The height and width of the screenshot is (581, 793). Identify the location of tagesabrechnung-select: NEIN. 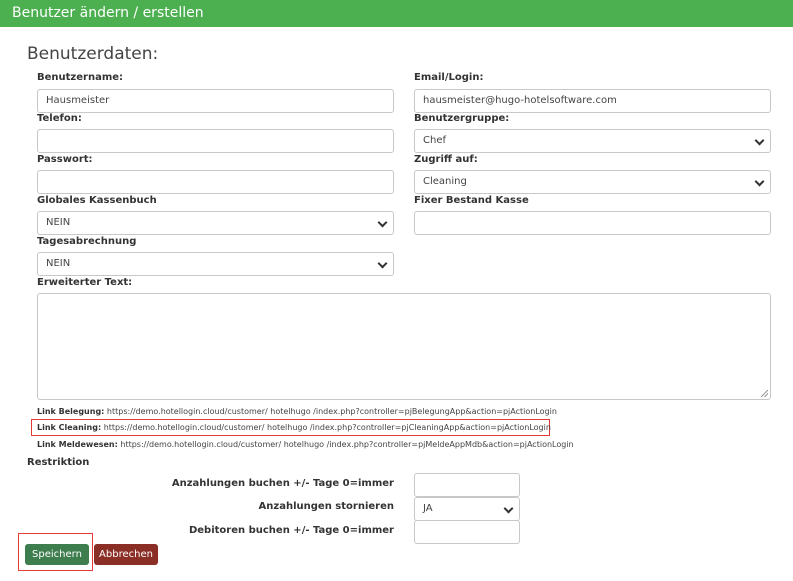
(215, 264).